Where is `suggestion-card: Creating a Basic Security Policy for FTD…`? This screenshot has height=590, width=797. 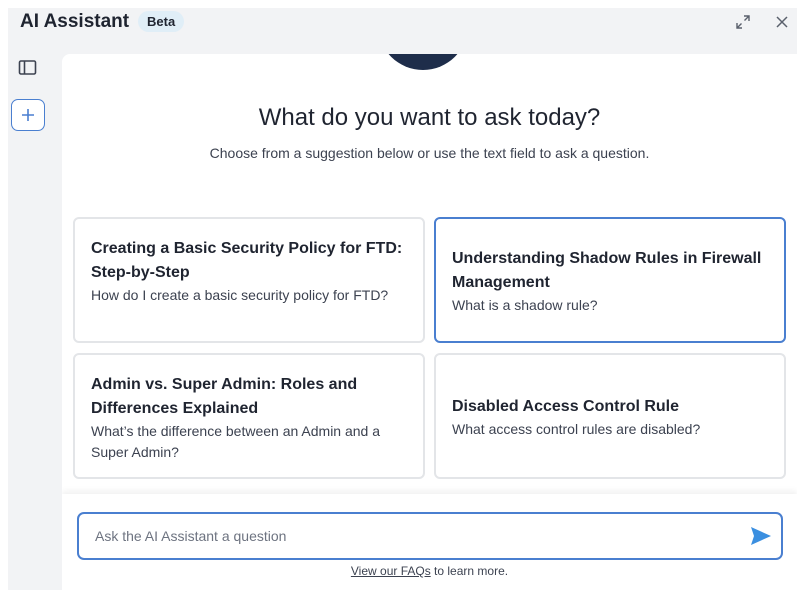 suggestion-card: Creating a Basic Security Policy for FTD… is located at coordinates (249, 280).